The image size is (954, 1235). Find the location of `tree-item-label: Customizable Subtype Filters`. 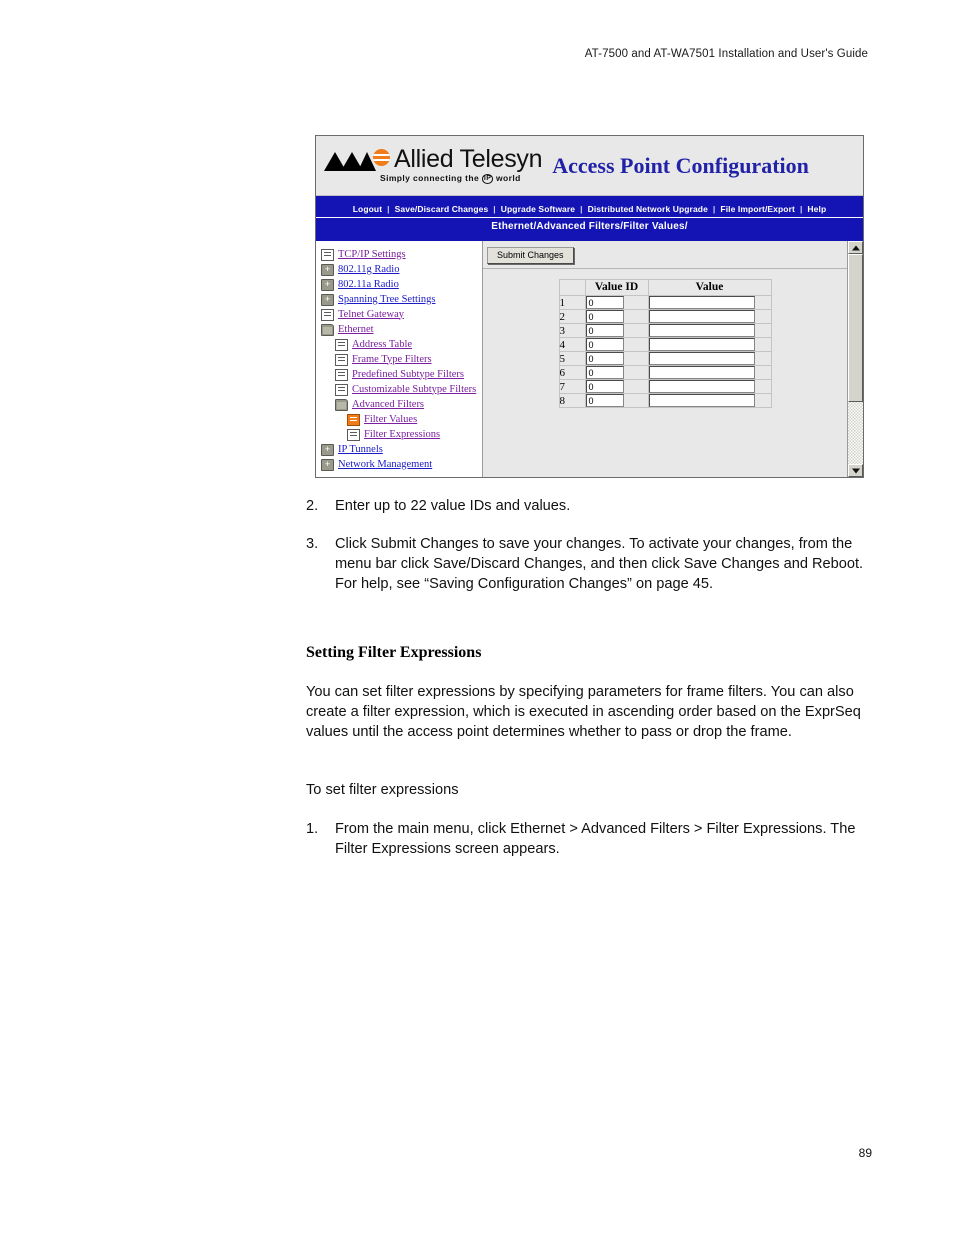

tree-item-label: Customizable Subtype Filters is located at coordinates (414, 390).